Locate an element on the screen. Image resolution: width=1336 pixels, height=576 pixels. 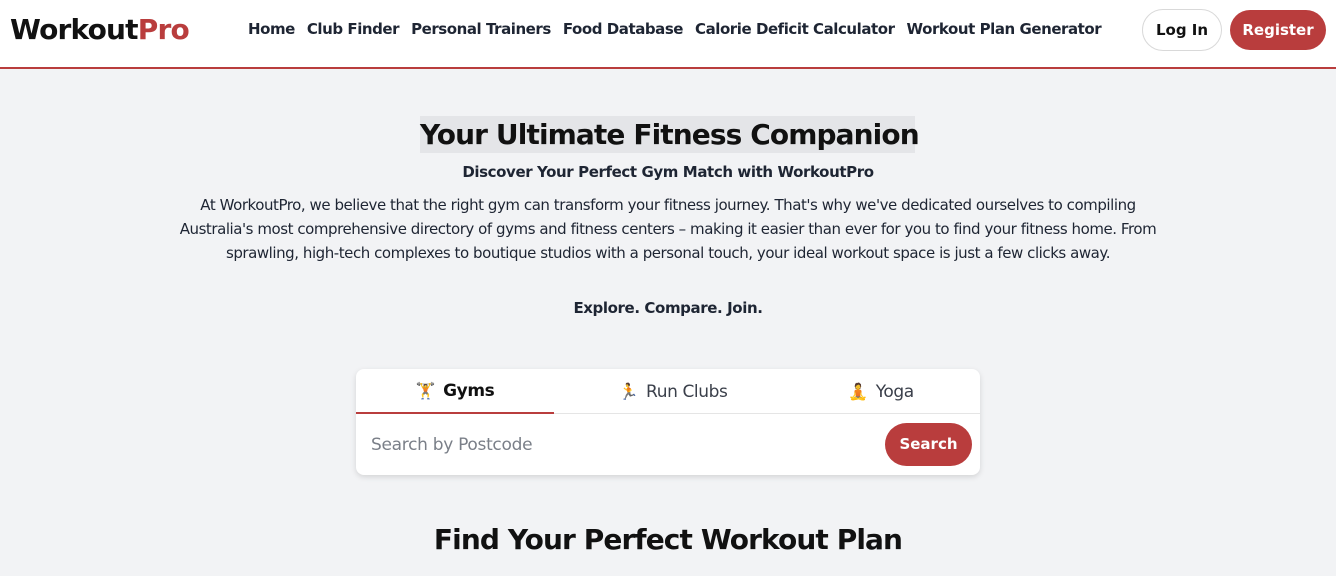
postcode-search-input is located at coordinates (622, 445).